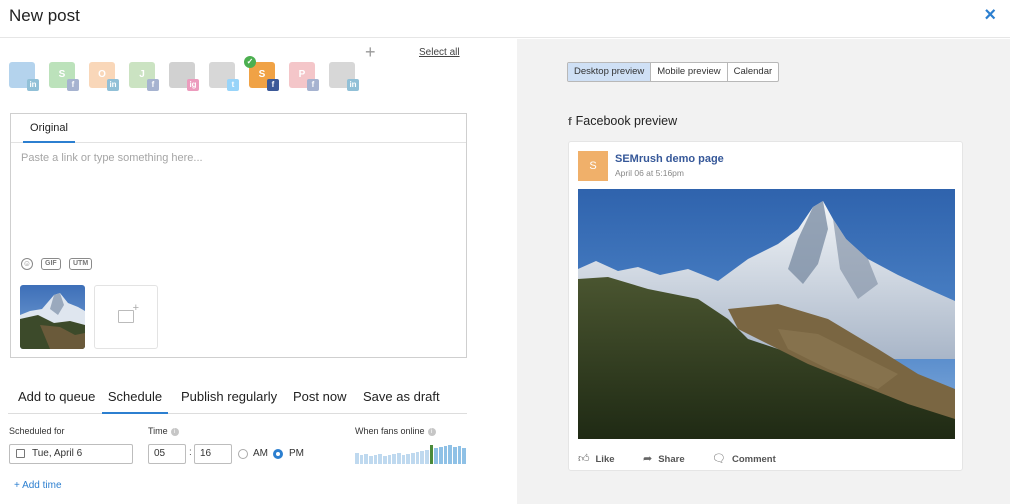 This screenshot has width=1010, height=504. I want to click on mountain-thumbnail, so click(52, 317).